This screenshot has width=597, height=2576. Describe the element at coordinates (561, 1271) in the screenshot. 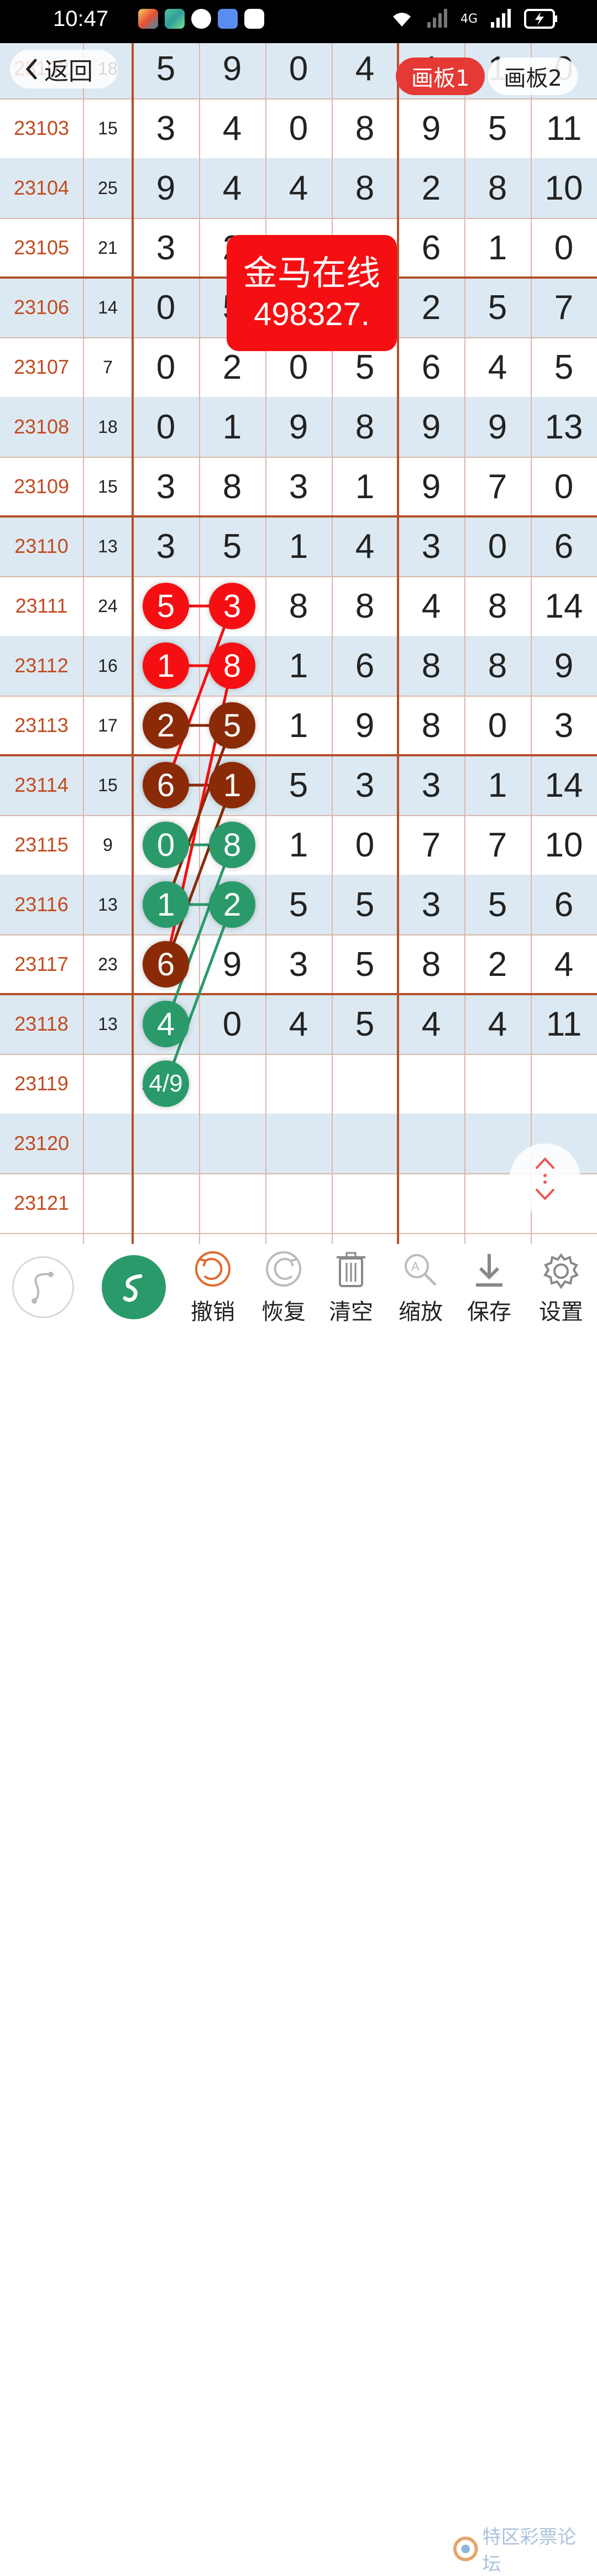

I see `gear-icon` at that location.